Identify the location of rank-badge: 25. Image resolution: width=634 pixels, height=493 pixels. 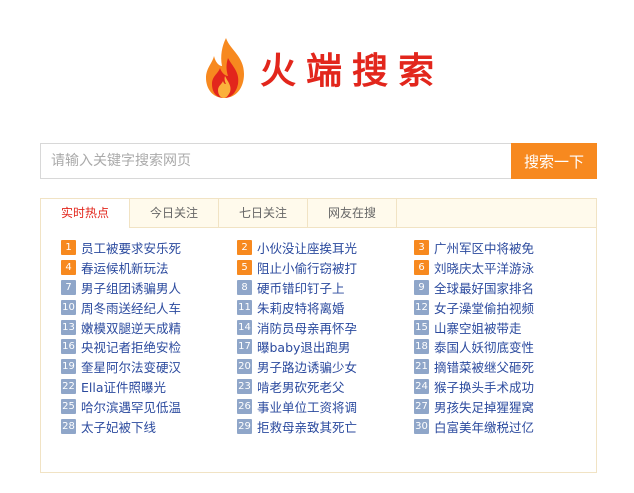
(68, 406).